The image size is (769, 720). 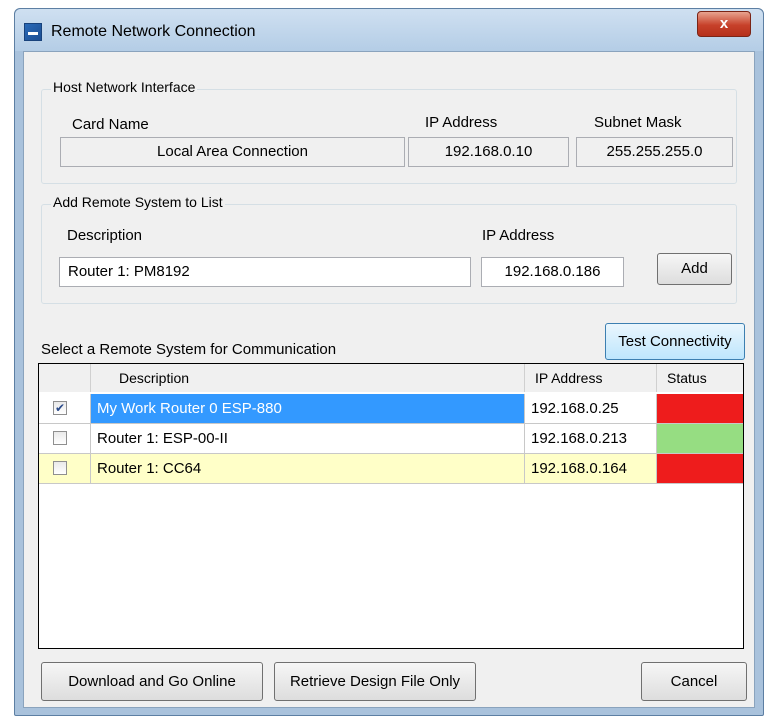 I want to click on retrieve-design-file-button: Retrieve Design File Only, so click(x=375, y=681).